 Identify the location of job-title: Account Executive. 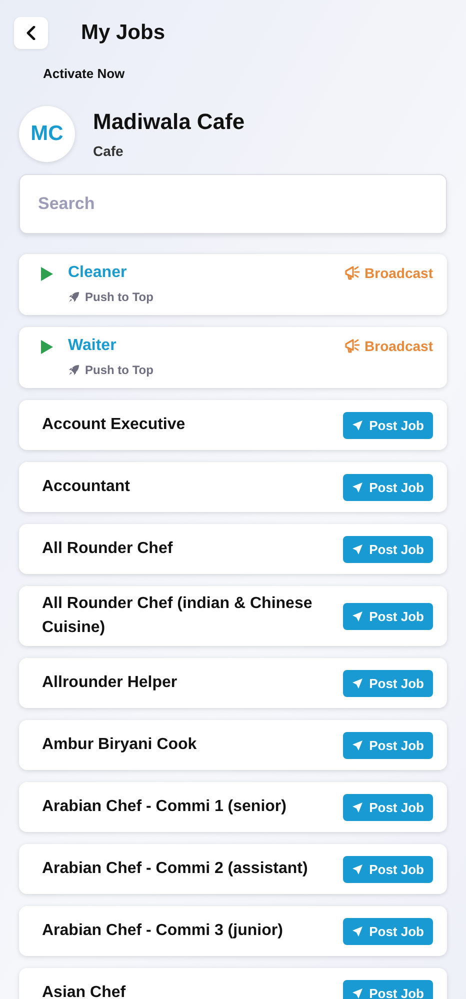
(114, 425).